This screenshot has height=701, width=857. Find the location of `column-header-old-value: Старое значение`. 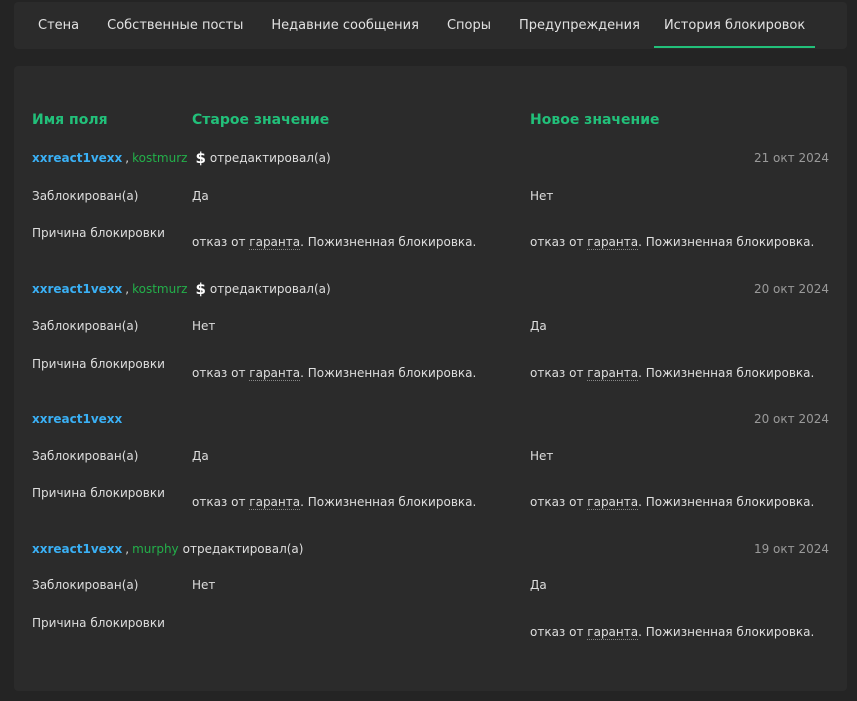

column-header-old-value: Старое значение is located at coordinates (261, 120).